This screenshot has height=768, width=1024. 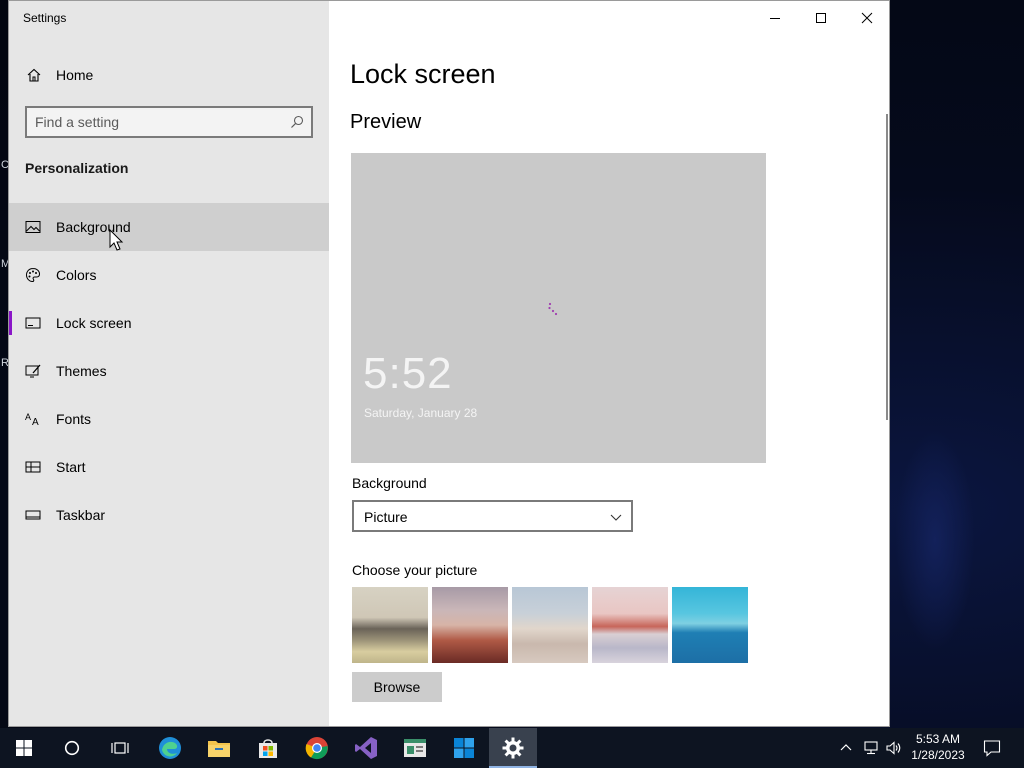 What do you see at coordinates (75, 75) in the screenshot?
I see `home-label: Home` at bounding box center [75, 75].